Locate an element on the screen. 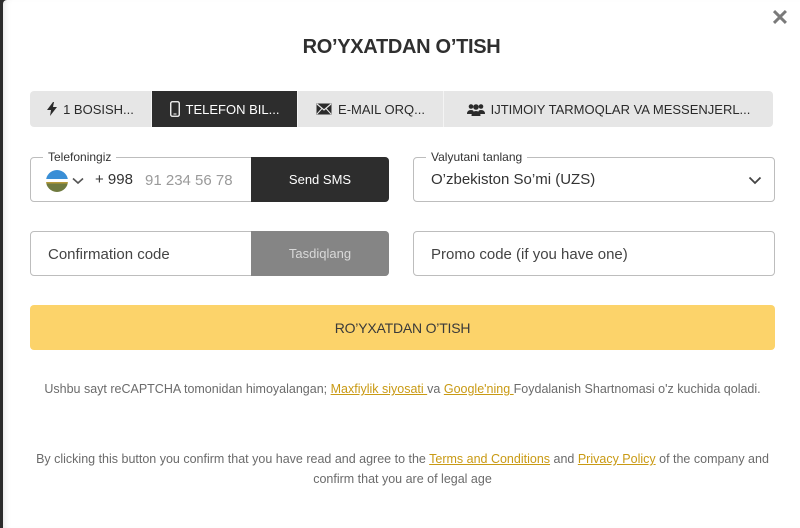 The image size is (800, 528). country-selector is located at coordinates (65, 181).